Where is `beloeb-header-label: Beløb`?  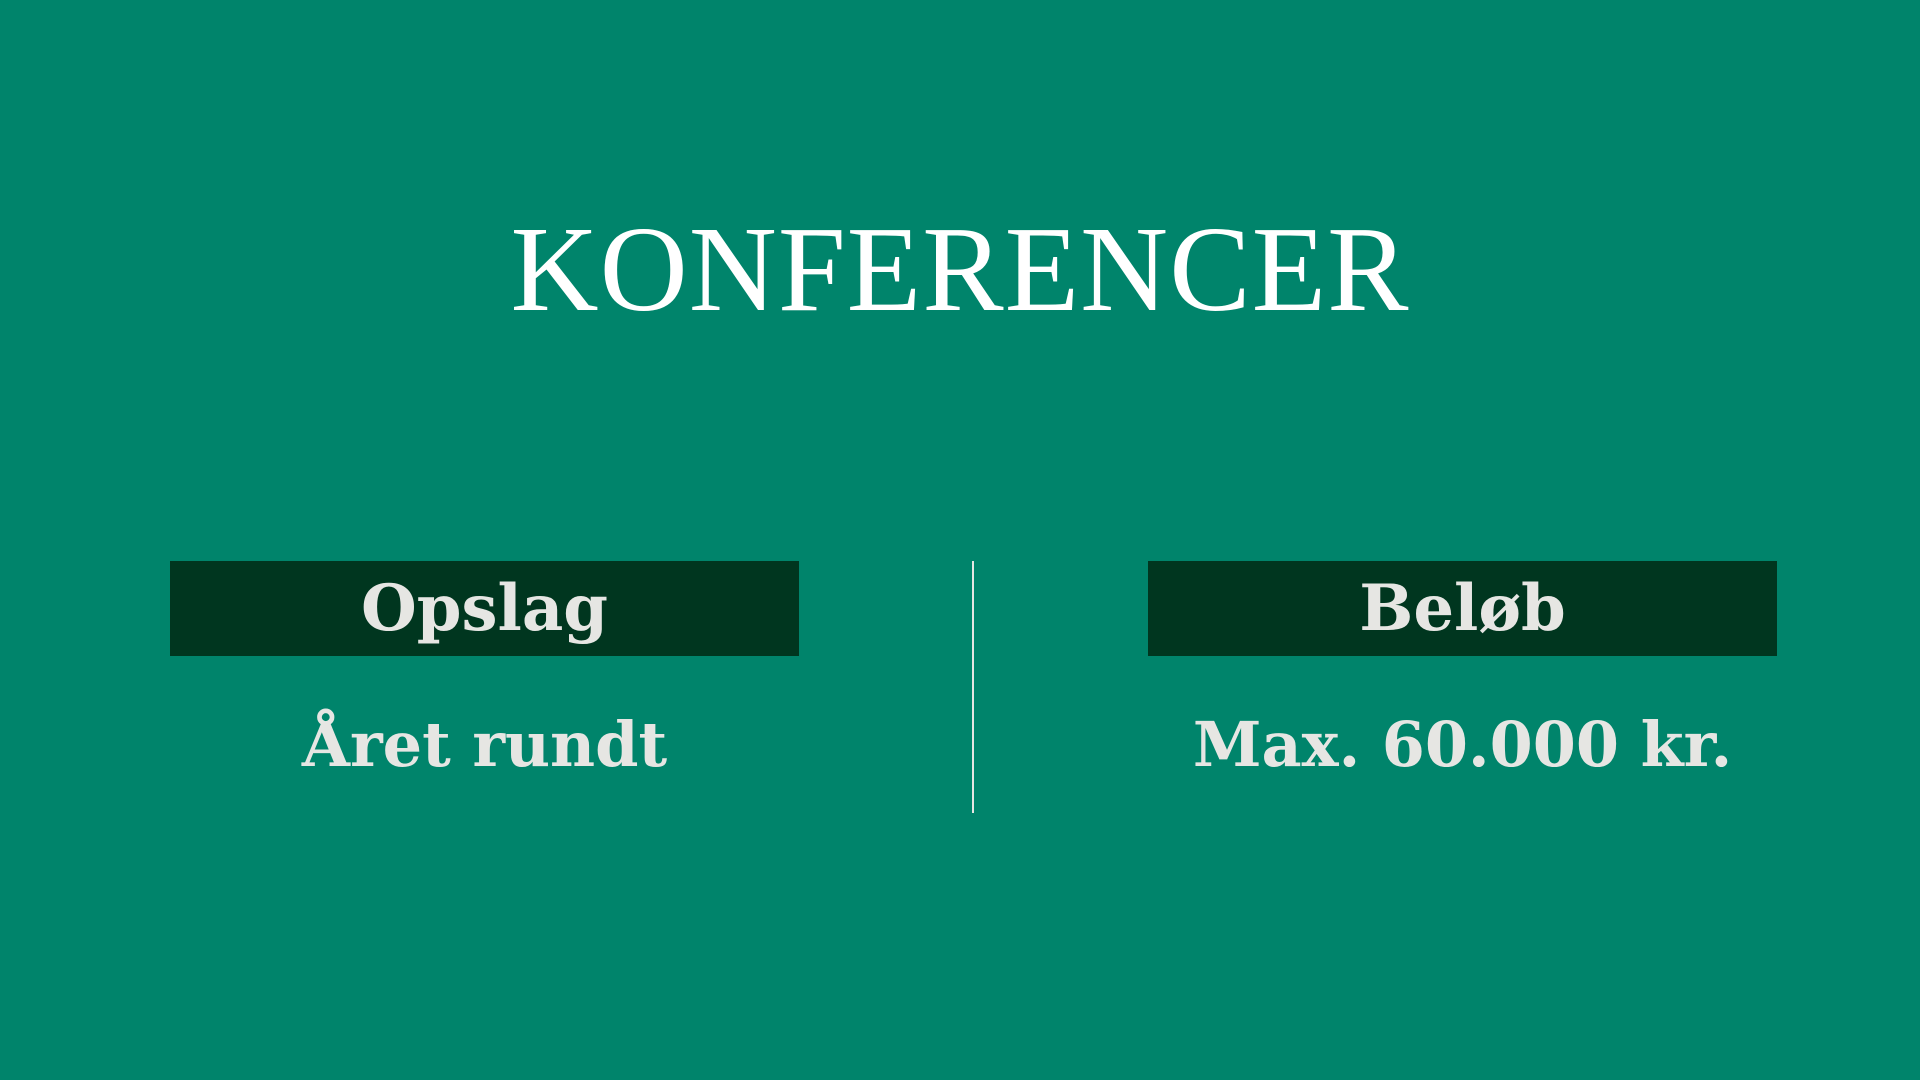
beloeb-header-label: Beløb is located at coordinates (1462, 608).